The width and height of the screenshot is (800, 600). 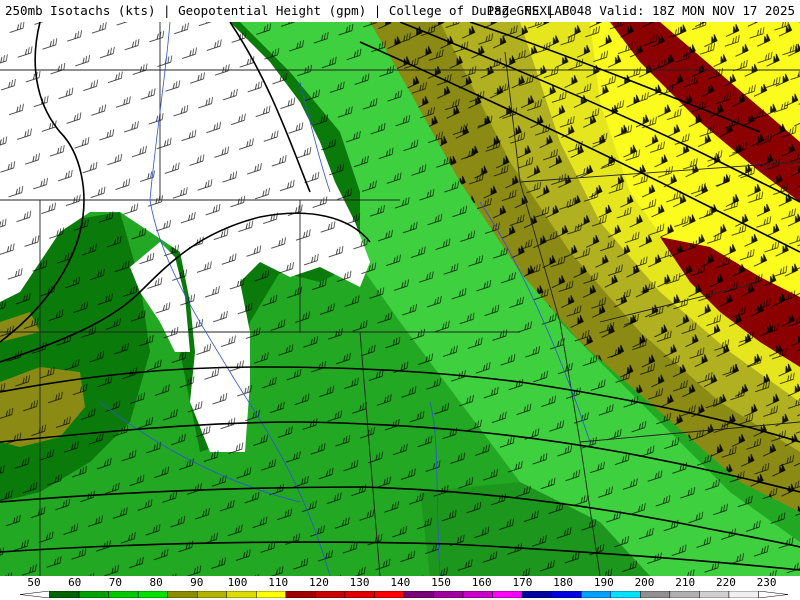 I want to click on legend-label: 170, so click(x=522, y=582).